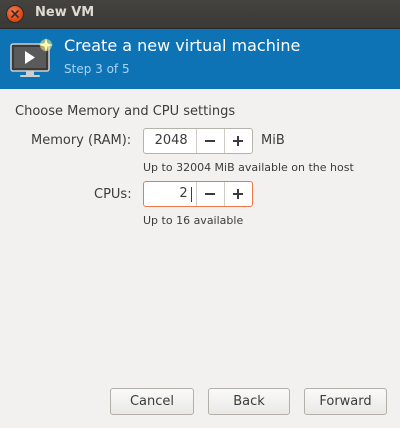 This screenshot has height=428, width=400. I want to click on window-title: New VM, so click(65, 12).